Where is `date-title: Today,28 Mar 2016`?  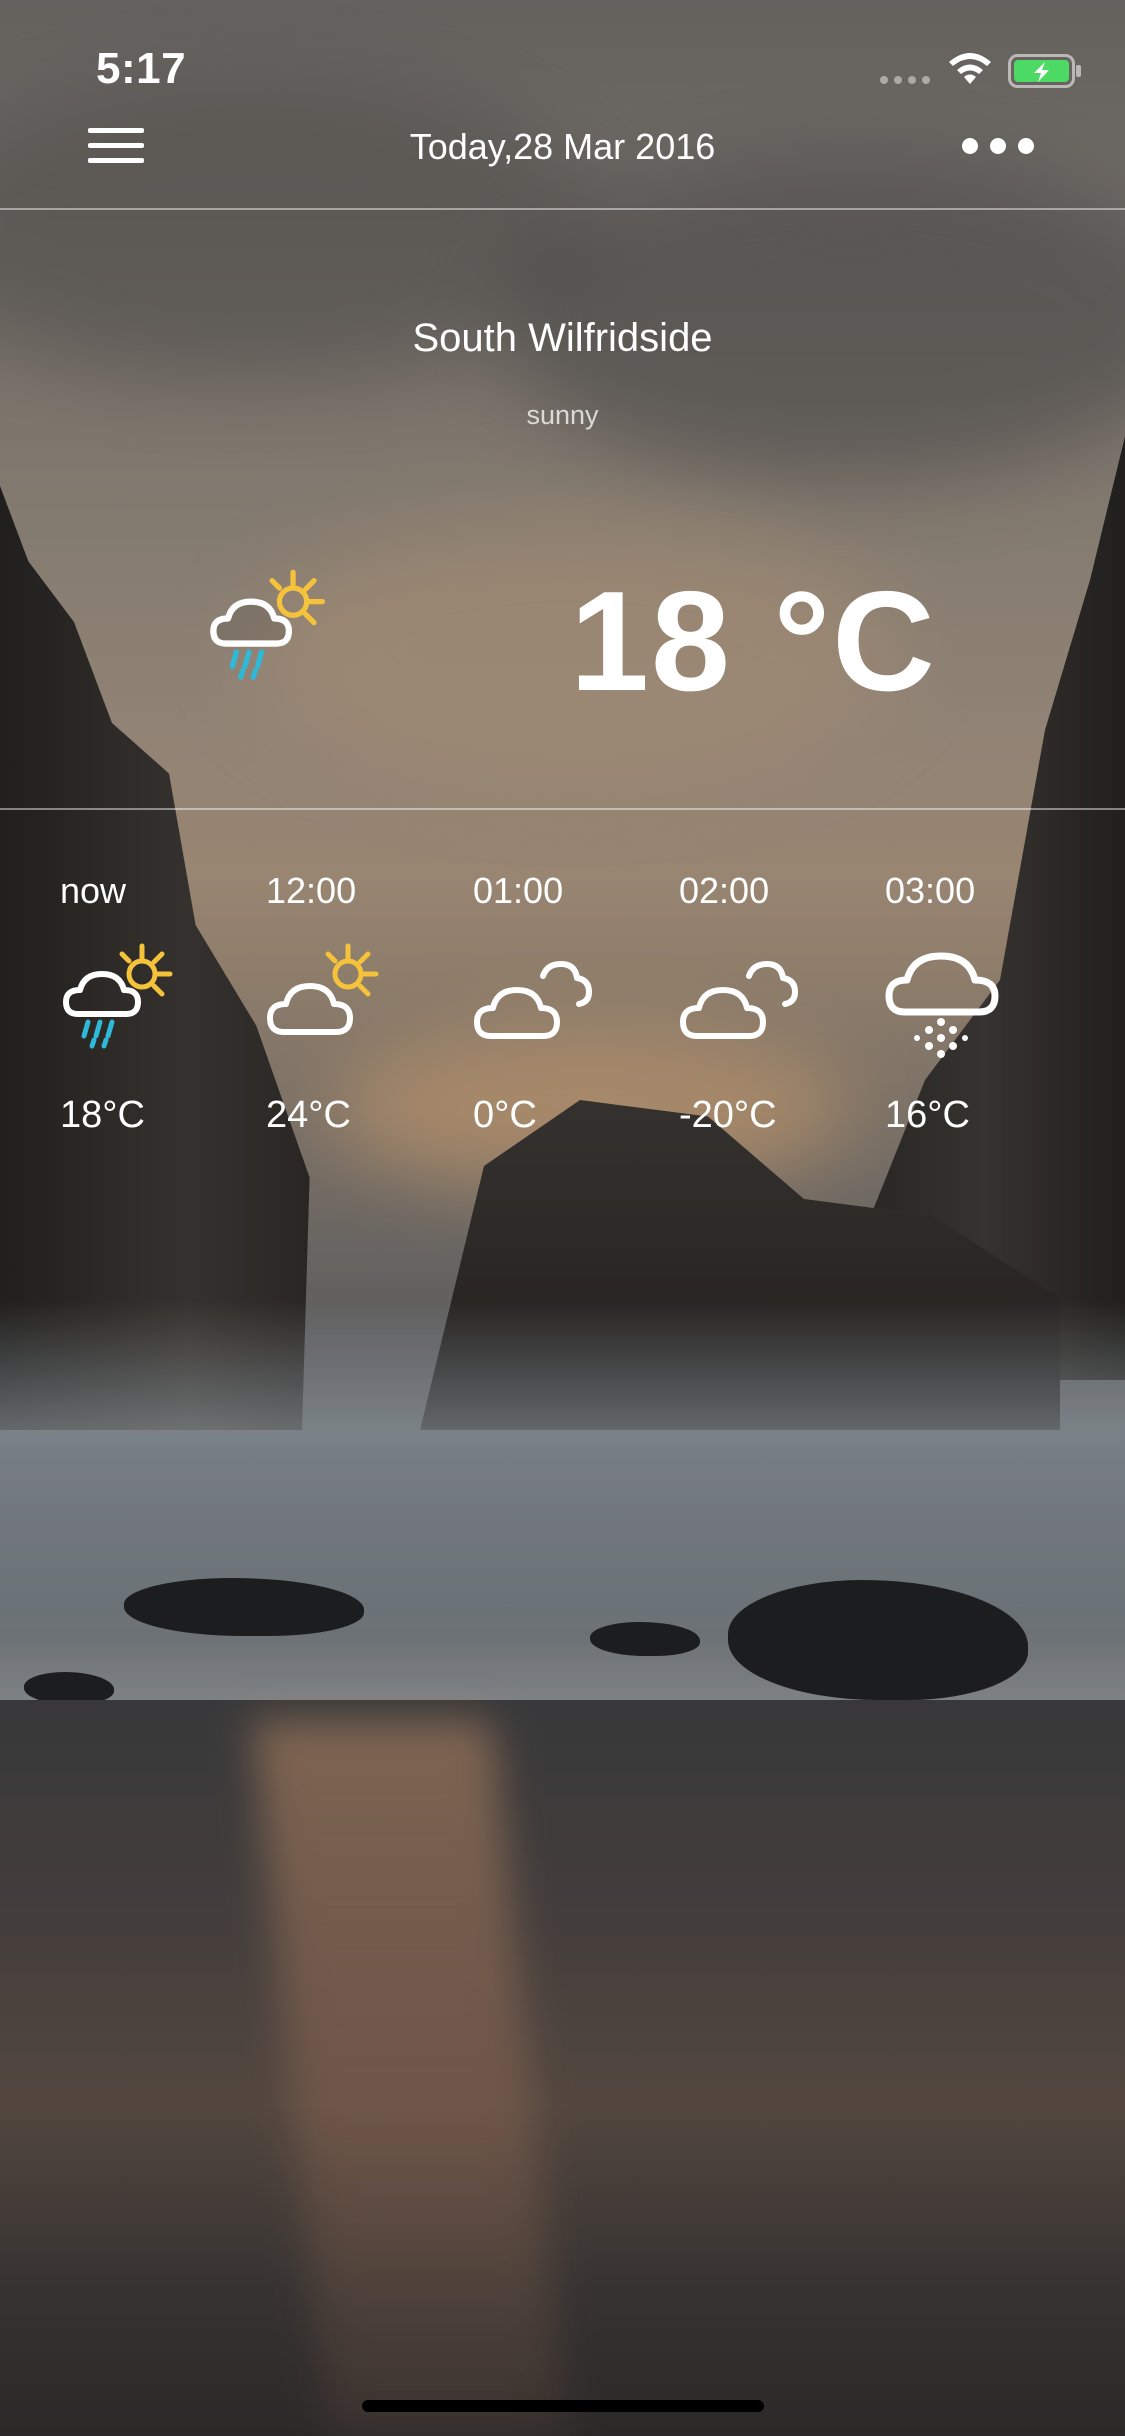
date-title: Today,28 Mar 2016 is located at coordinates (562, 146).